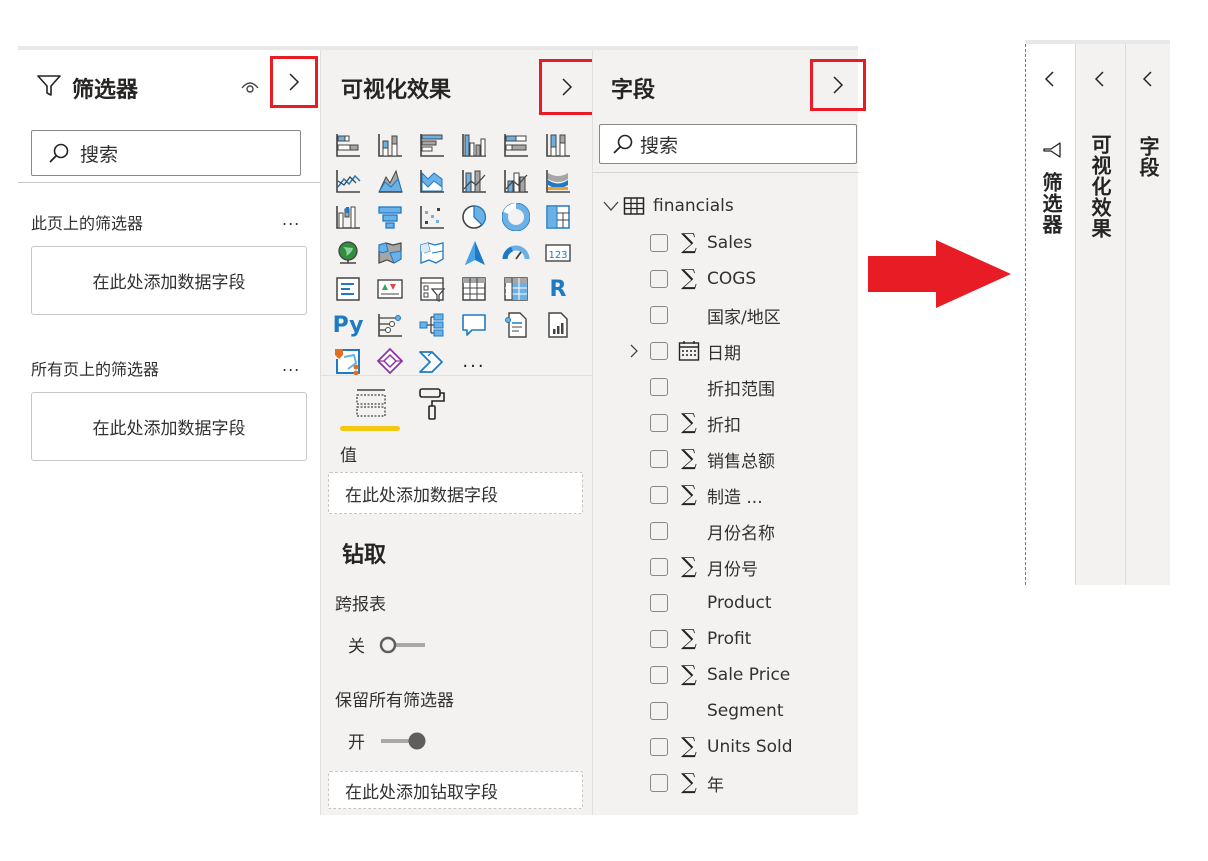 This screenshot has width=1208, height=861. Describe the element at coordinates (1051, 203) in the screenshot. I see `collapsed-filters-label: 筛选器` at that location.